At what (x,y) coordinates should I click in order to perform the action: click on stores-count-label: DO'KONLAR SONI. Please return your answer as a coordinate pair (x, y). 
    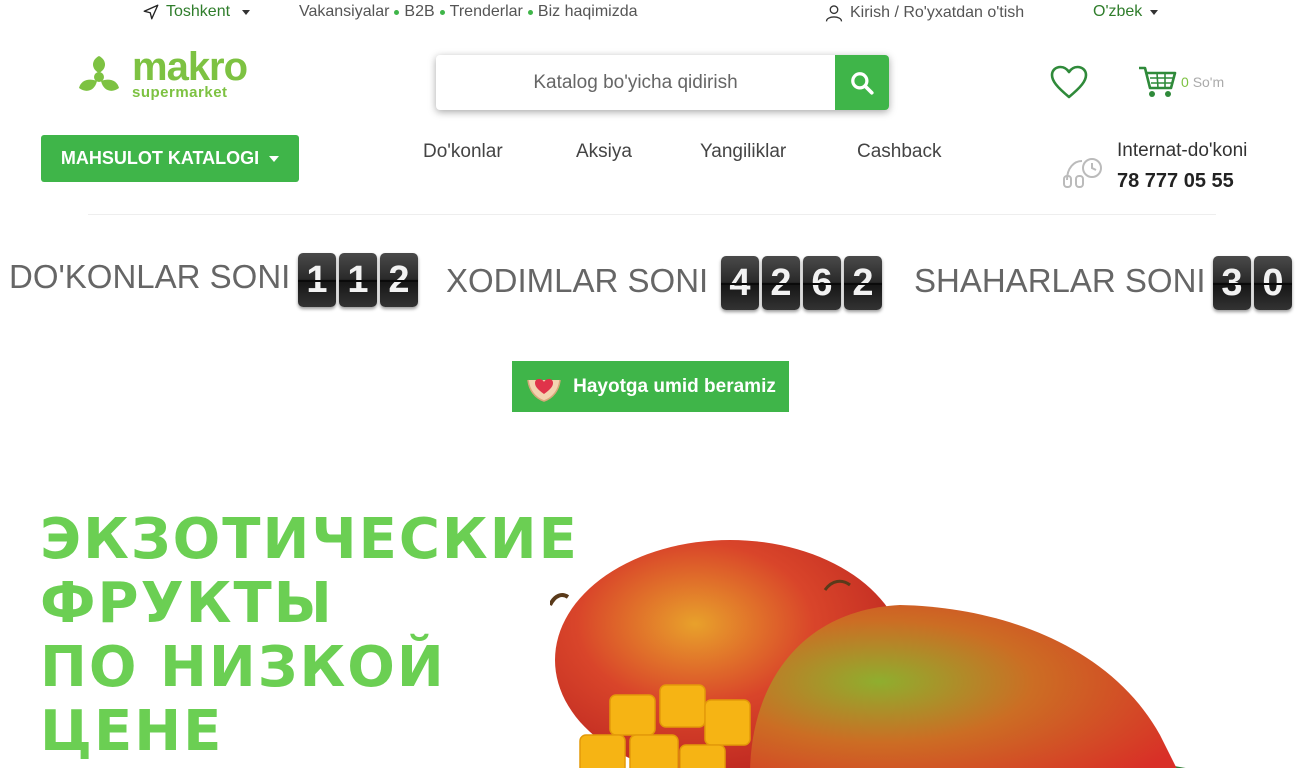
    Looking at the image, I should click on (150, 276).